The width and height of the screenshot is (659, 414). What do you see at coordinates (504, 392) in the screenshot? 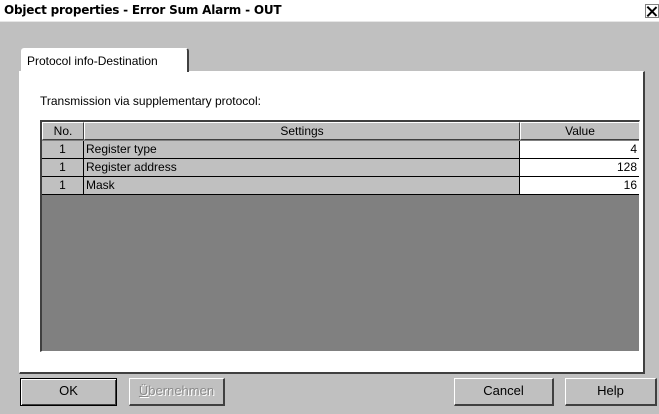
I see `cancel-button: Cancel` at bounding box center [504, 392].